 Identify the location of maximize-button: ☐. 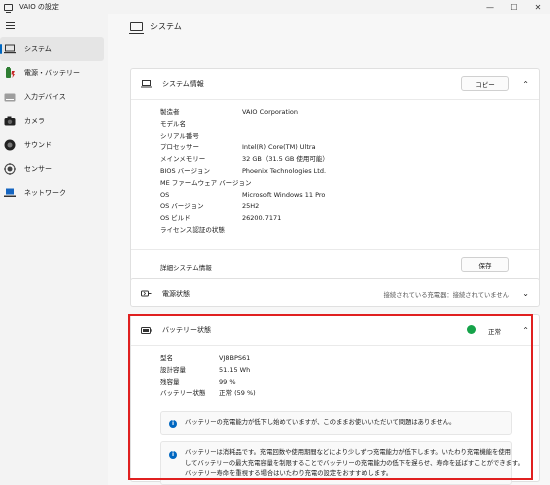
(514, 7).